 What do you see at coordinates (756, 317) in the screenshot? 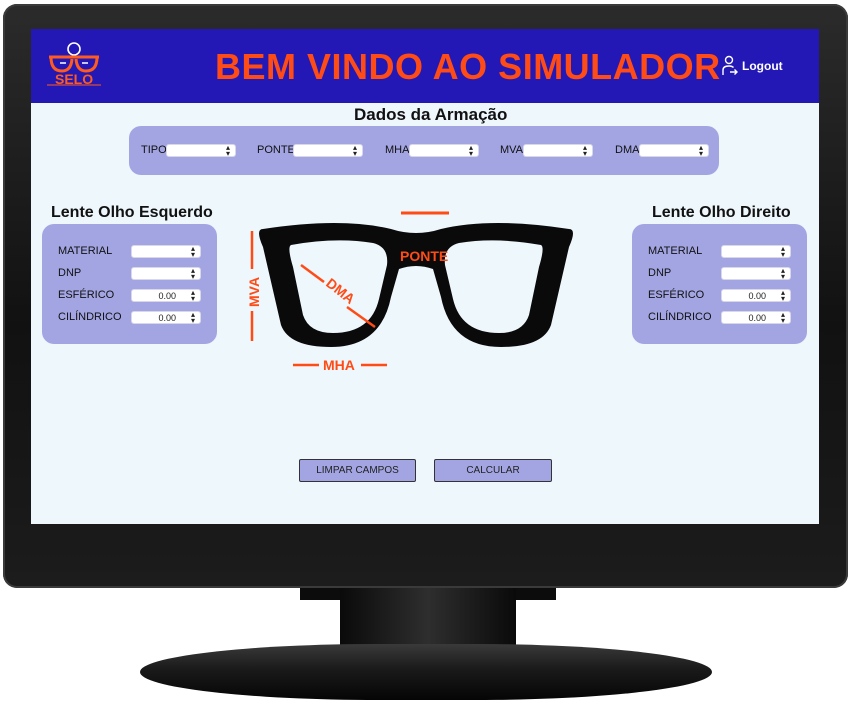
I see `right-cilindrico-stepper: 0.00 ▴ ▾` at bounding box center [756, 317].